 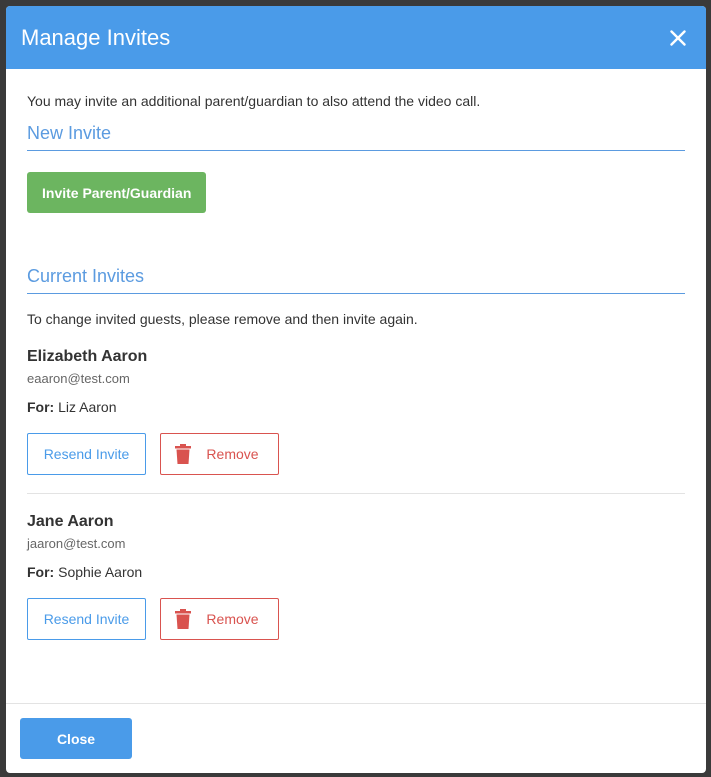 What do you see at coordinates (76, 543) in the screenshot?
I see `invite-email: jaaron@test.com` at bounding box center [76, 543].